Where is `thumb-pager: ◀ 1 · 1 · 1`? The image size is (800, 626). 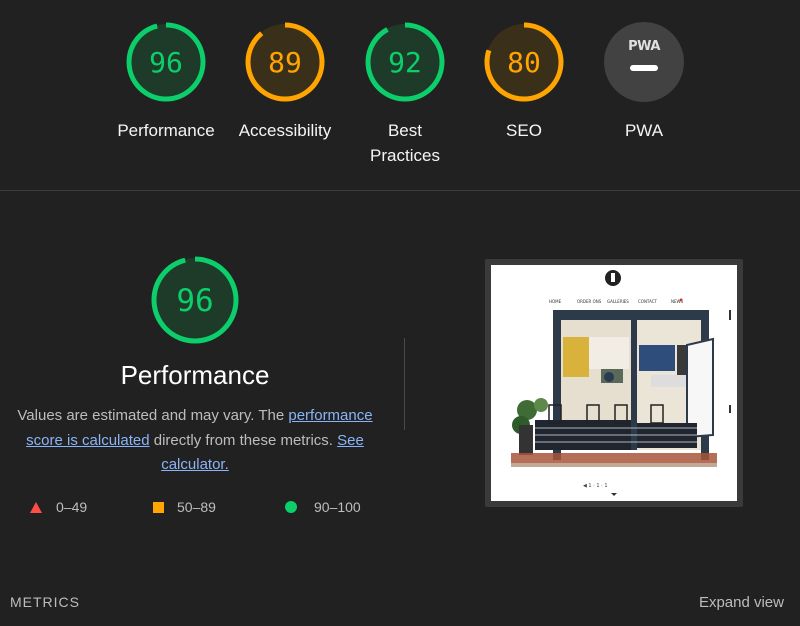
thumb-pager: ◀ 1 · 1 · 1 is located at coordinates (595, 486).